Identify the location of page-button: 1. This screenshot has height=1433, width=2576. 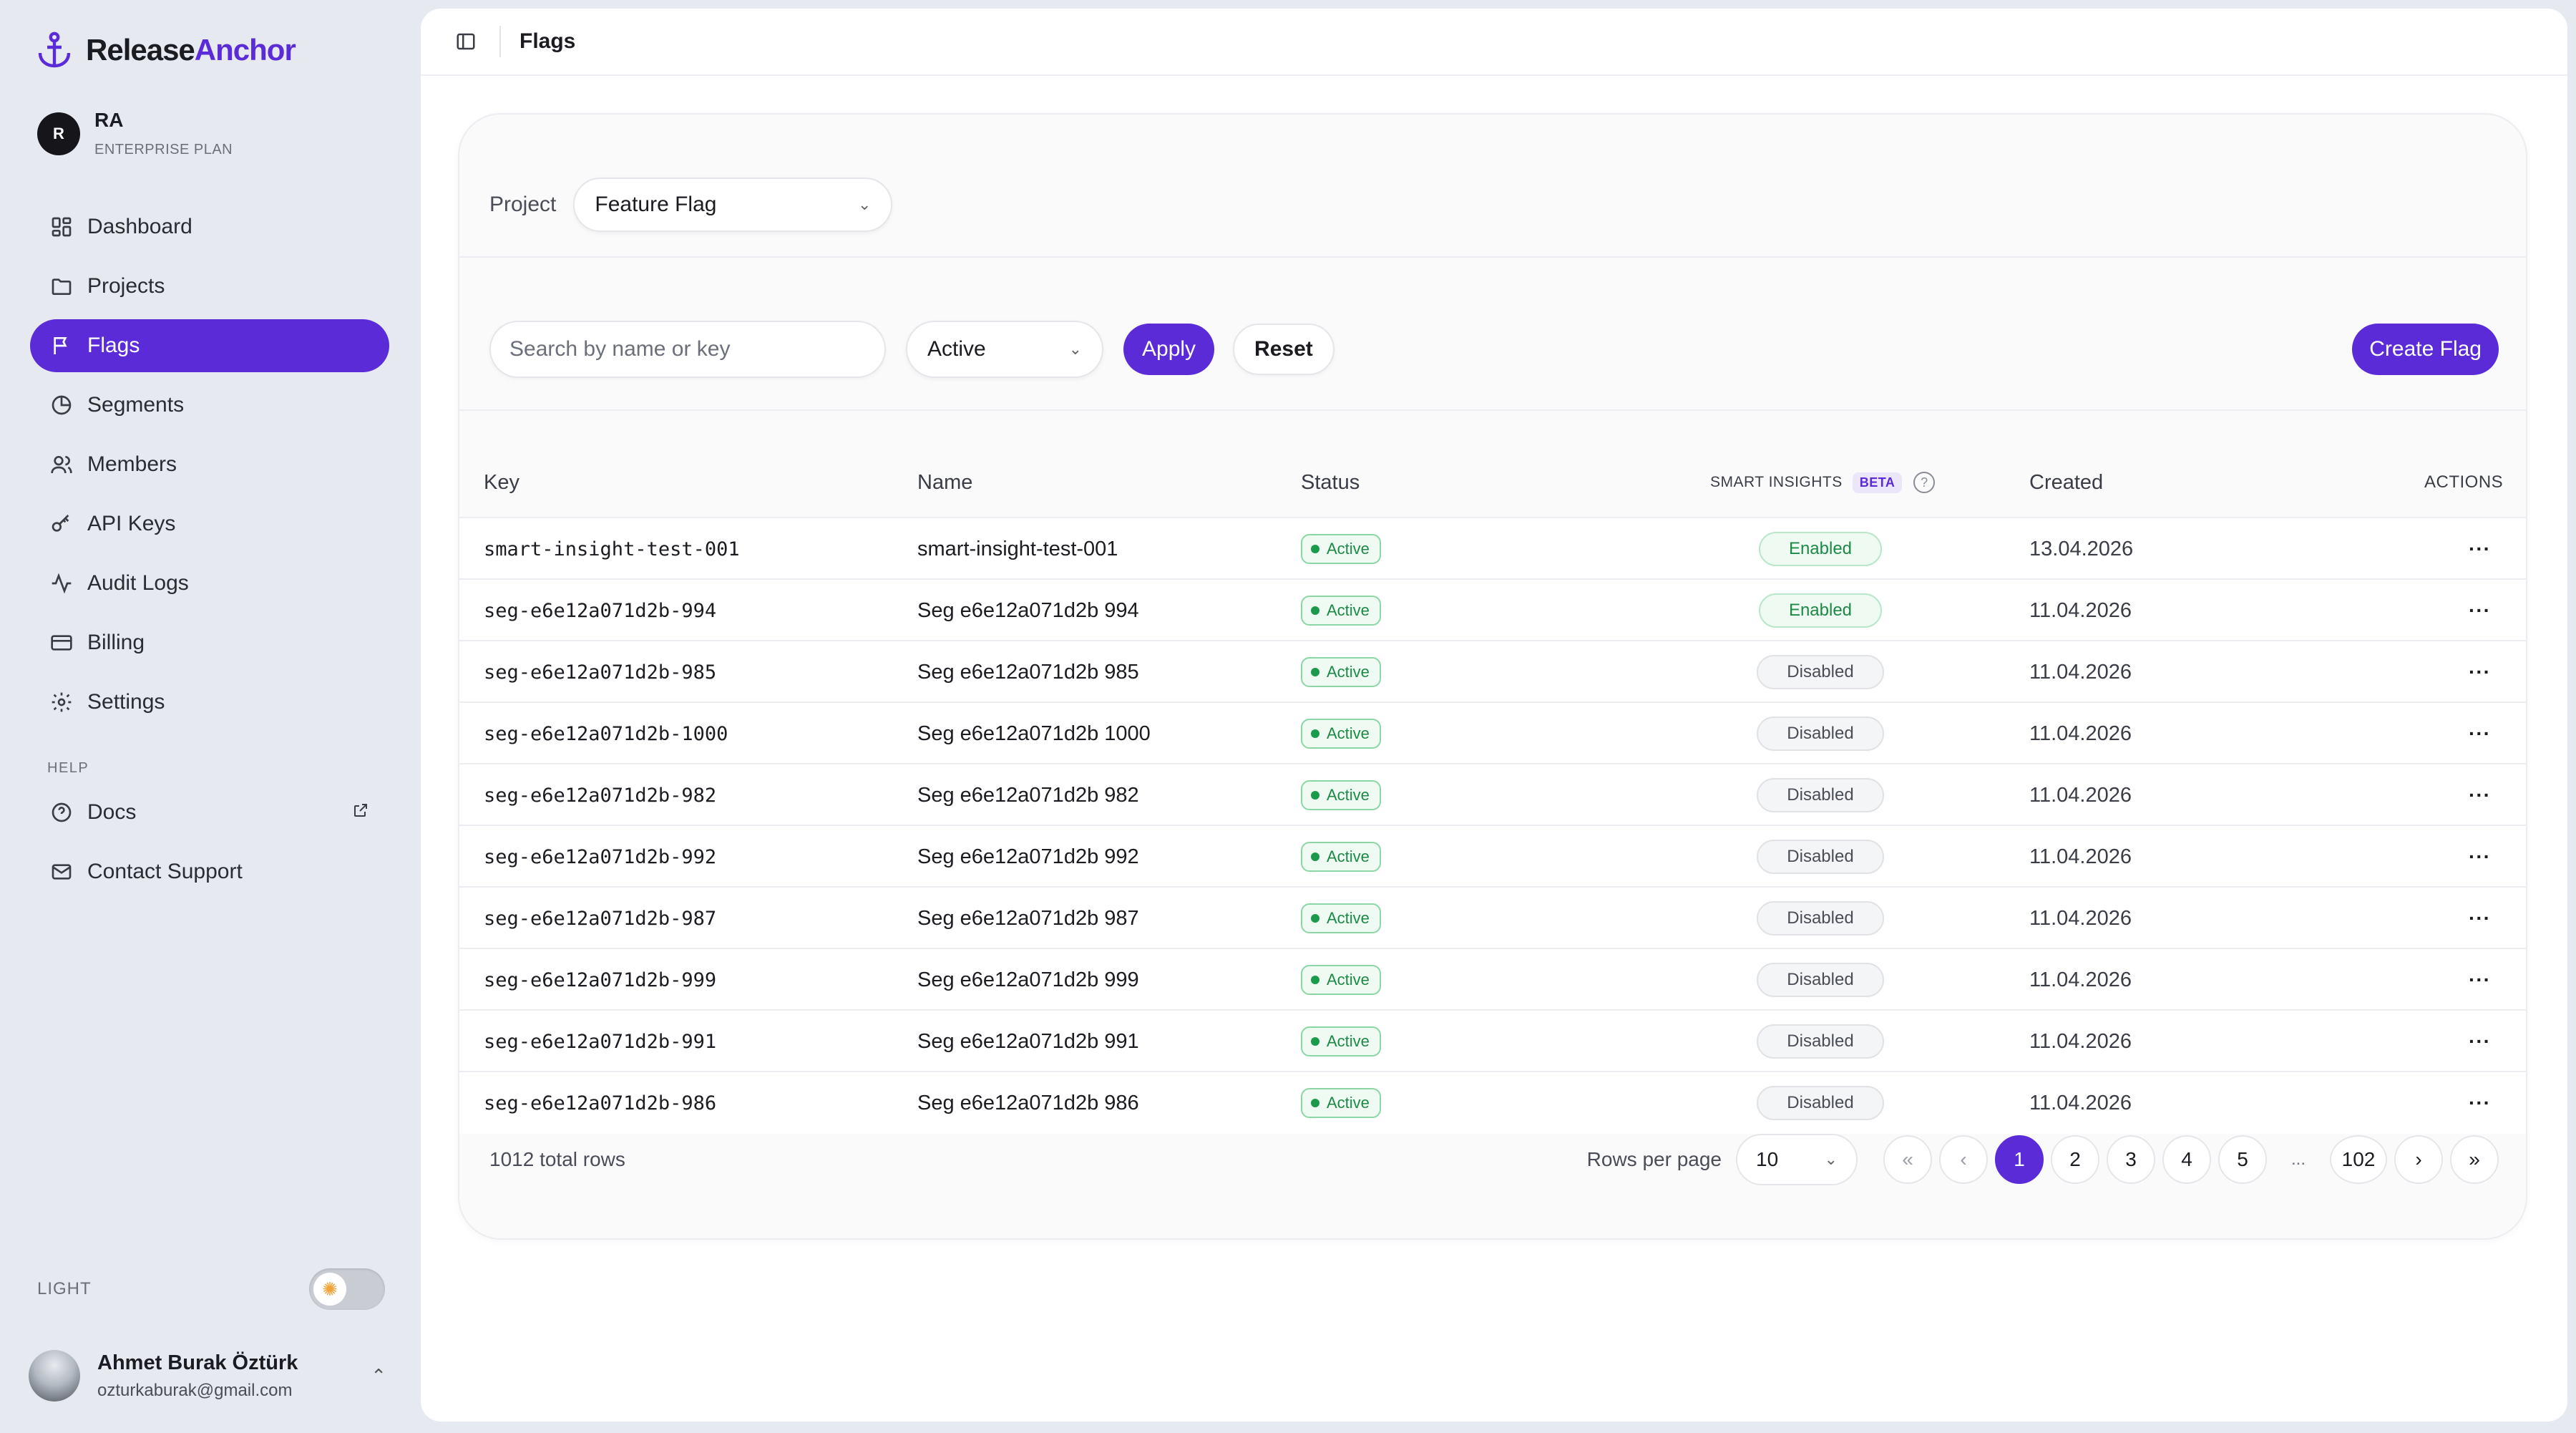
(2019, 1159).